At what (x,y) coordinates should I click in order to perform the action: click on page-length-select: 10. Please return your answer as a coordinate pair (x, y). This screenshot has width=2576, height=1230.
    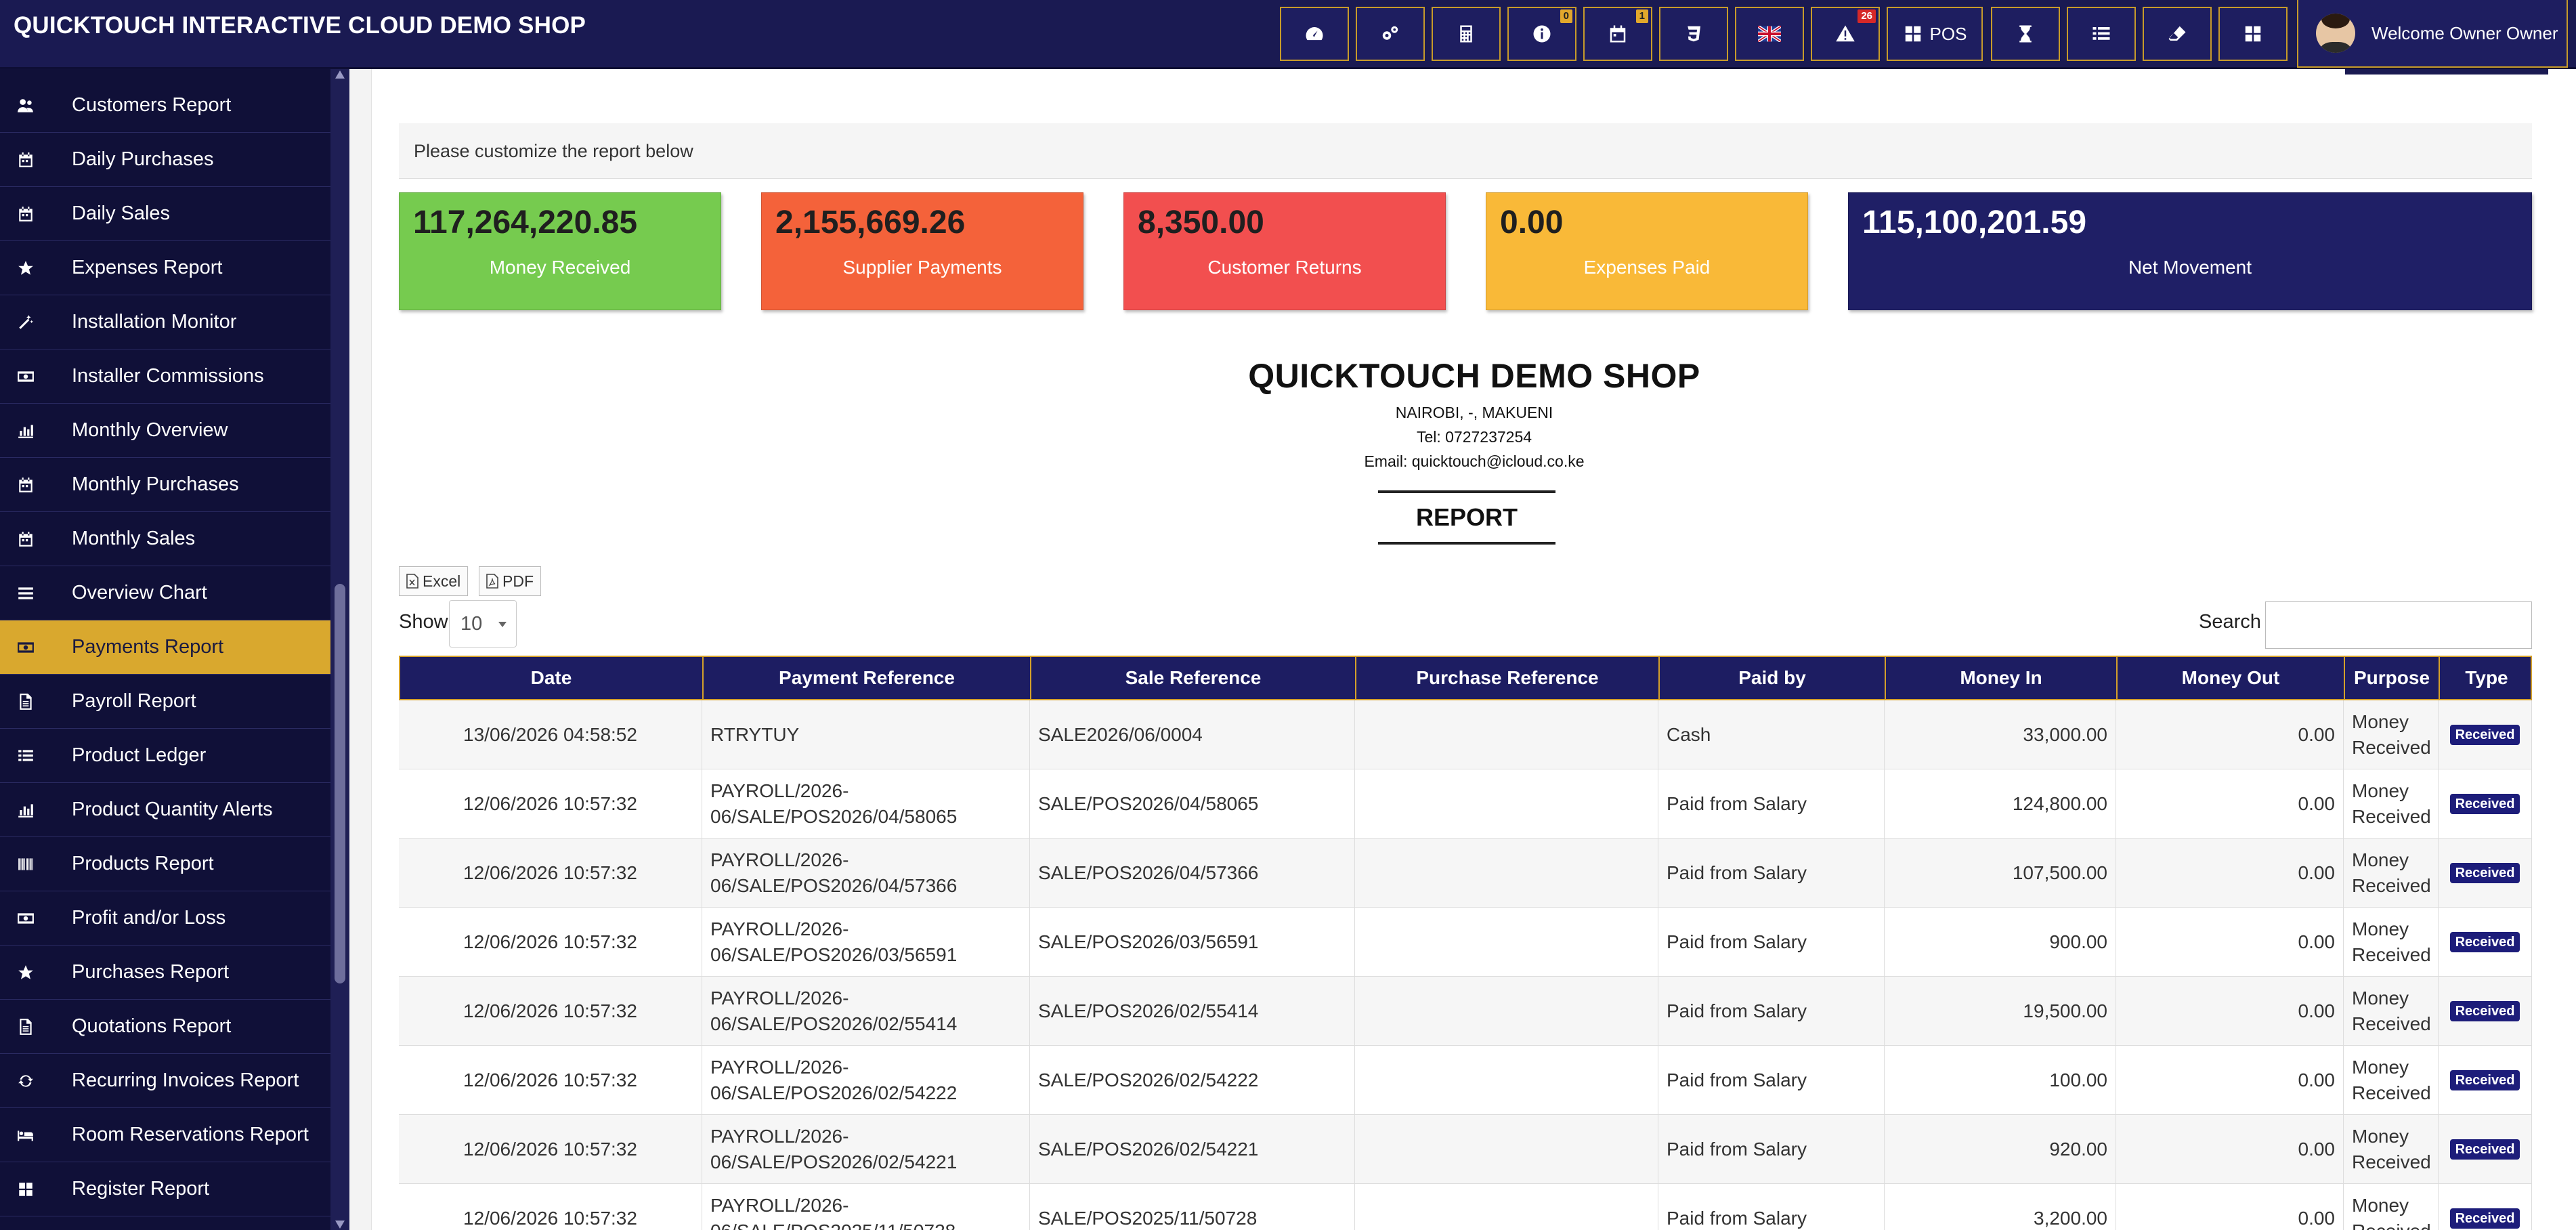
    Looking at the image, I should click on (483, 624).